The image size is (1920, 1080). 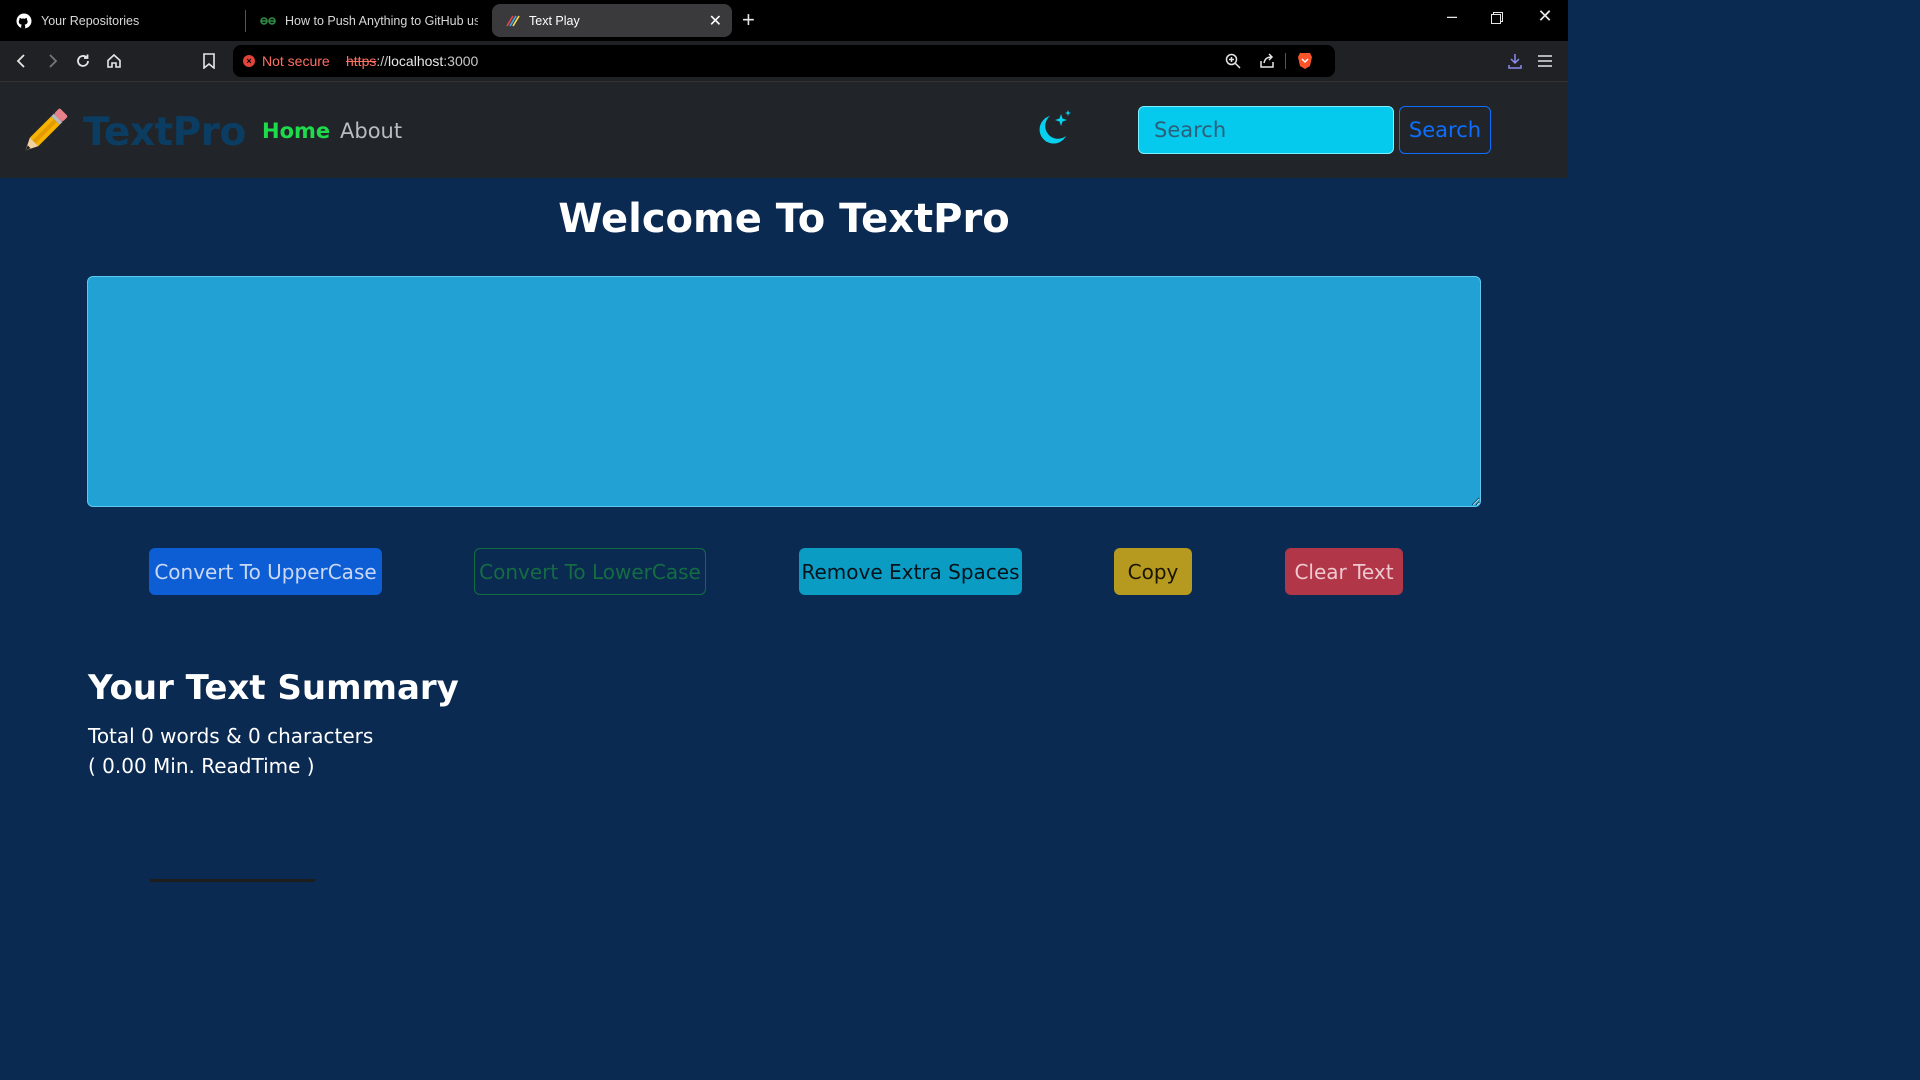 What do you see at coordinates (1344, 571) in the screenshot?
I see `clear-text-button: Clear Text` at bounding box center [1344, 571].